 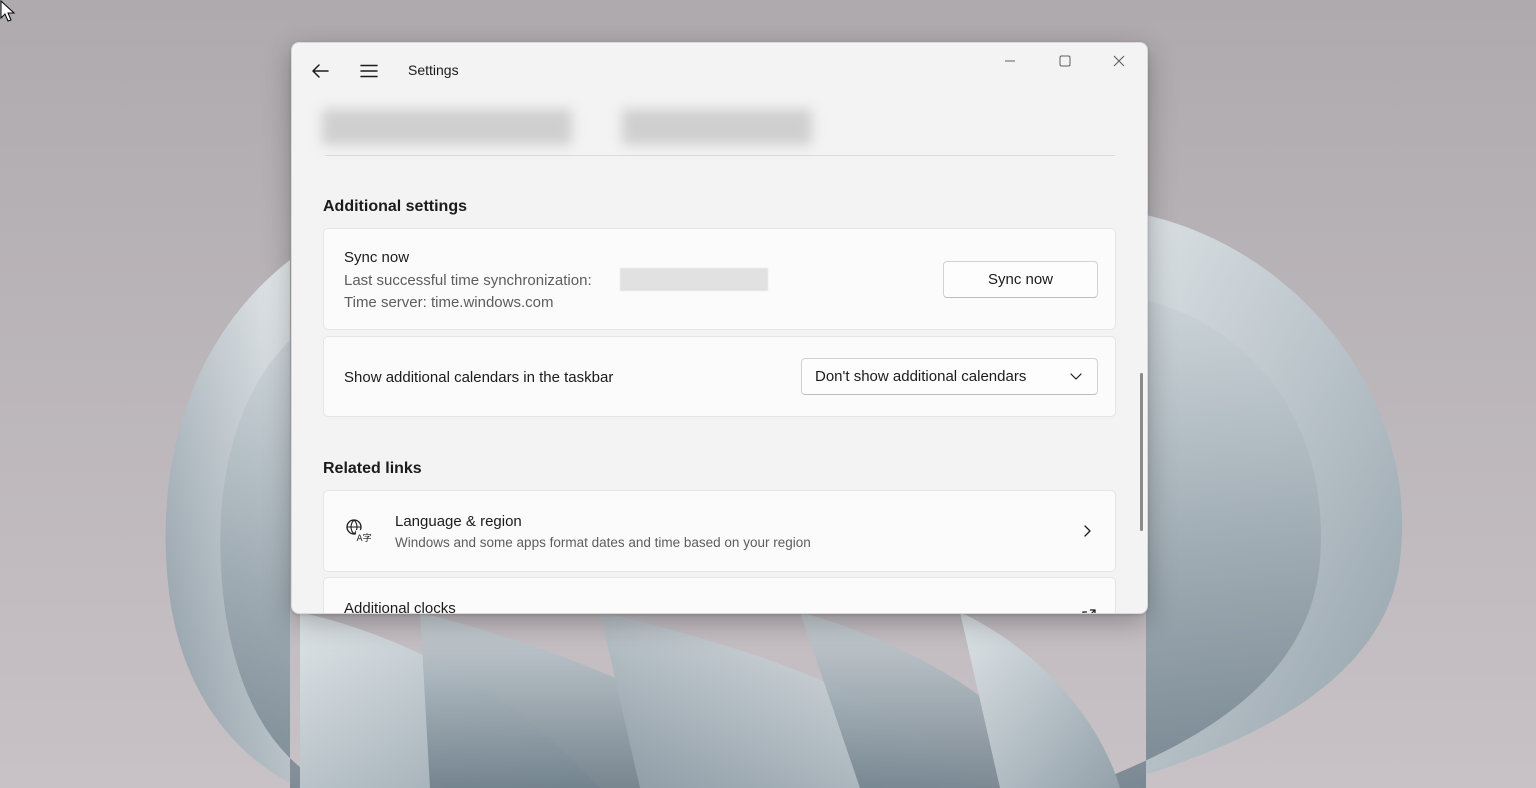 I want to click on back-arrow-icon, so click(x=320, y=71).